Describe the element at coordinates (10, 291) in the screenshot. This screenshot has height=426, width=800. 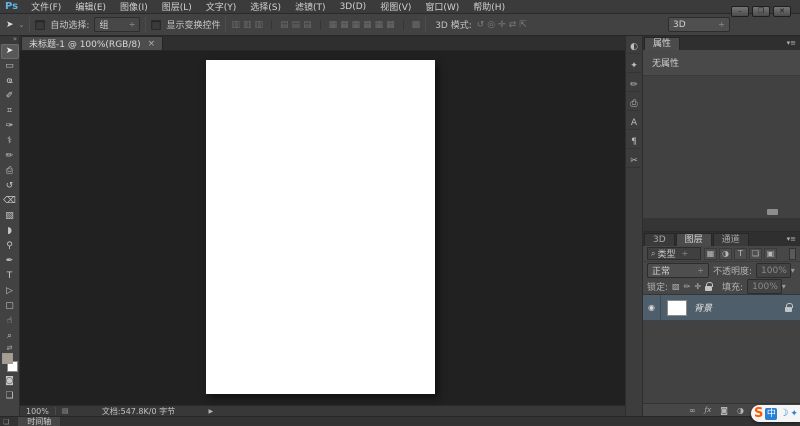
I see `path-selection-tool: ▷` at that location.